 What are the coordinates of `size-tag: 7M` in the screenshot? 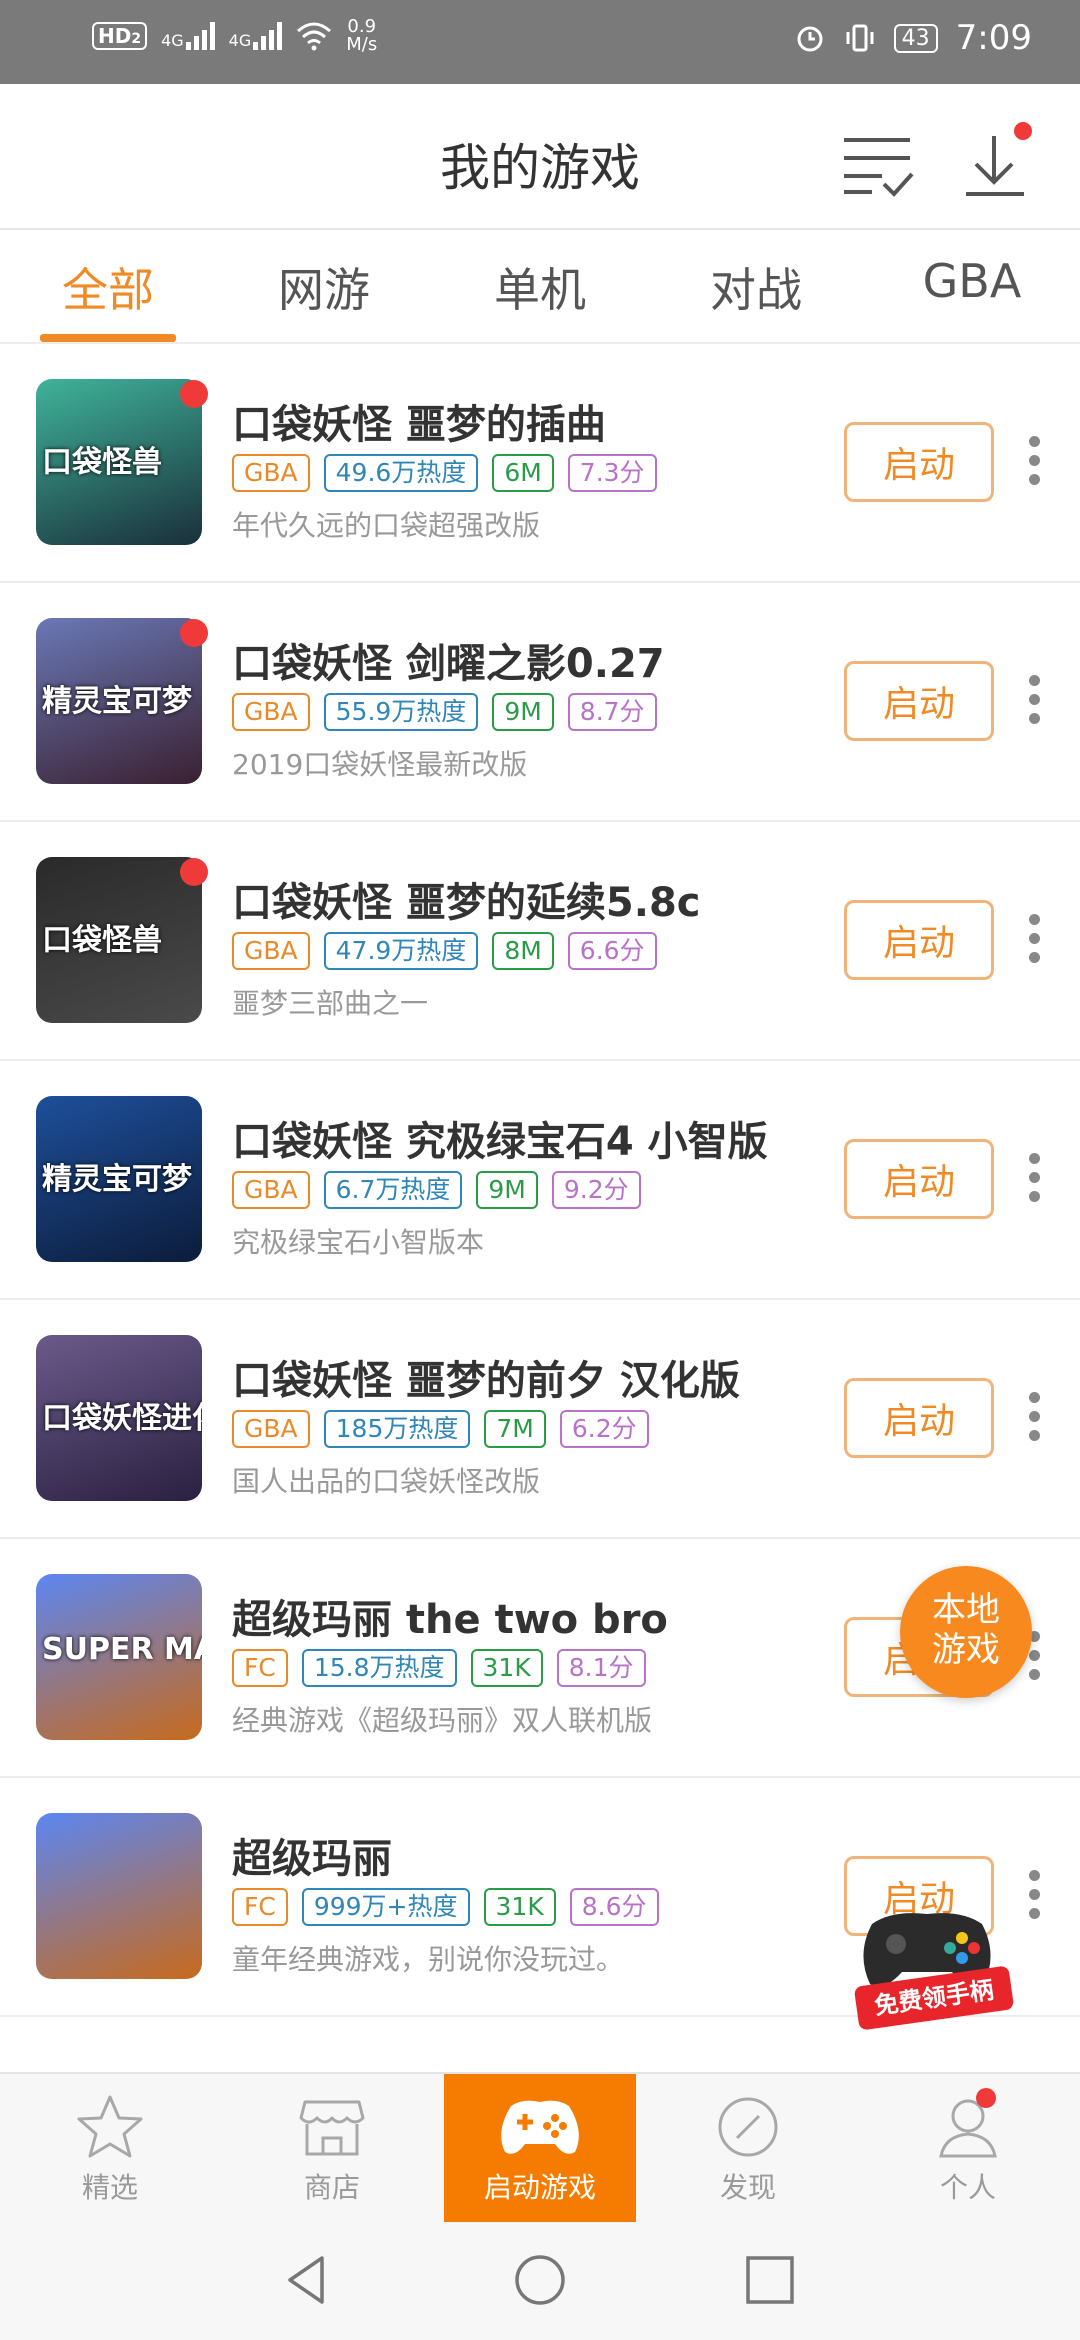 It's located at (515, 1429).